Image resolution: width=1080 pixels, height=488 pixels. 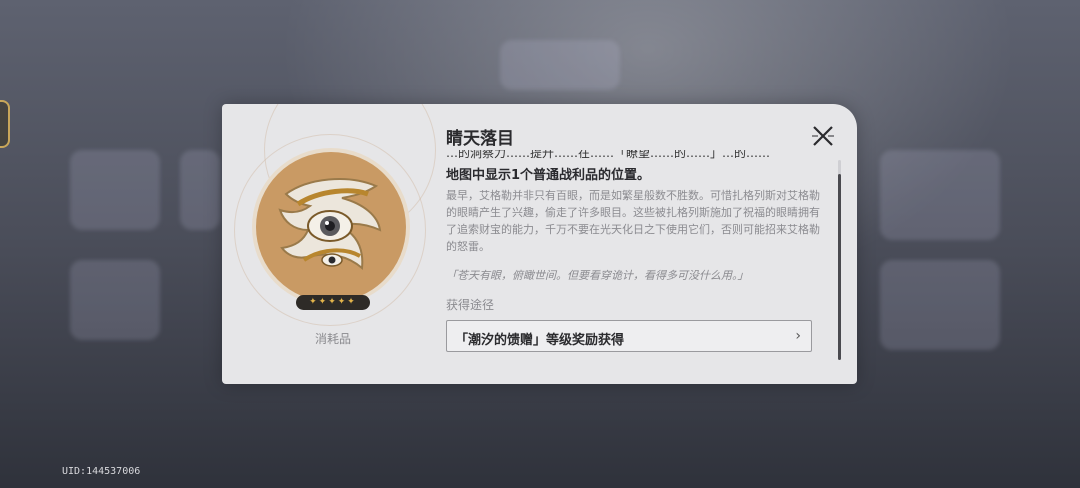 What do you see at coordinates (629, 336) in the screenshot?
I see `source-button: 「潮汐的馈赠」等级奖励获得 ›` at bounding box center [629, 336].